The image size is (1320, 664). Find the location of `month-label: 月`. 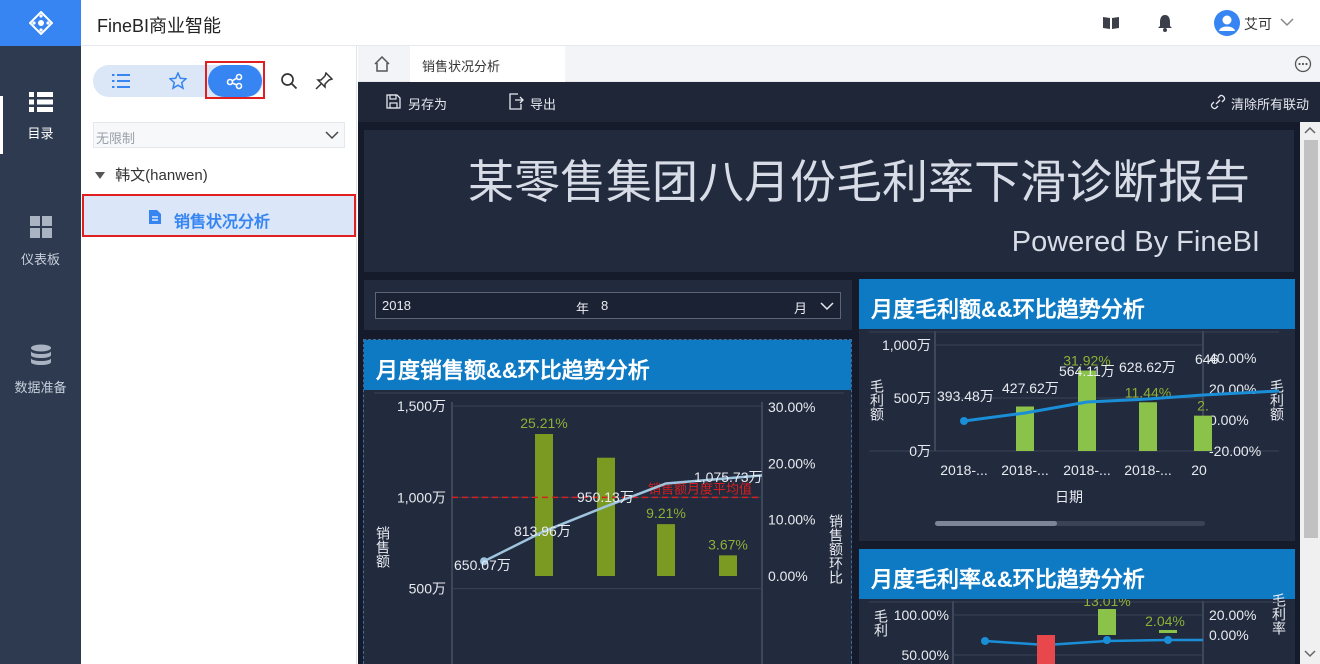

month-label: 月 is located at coordinates (801, 308).